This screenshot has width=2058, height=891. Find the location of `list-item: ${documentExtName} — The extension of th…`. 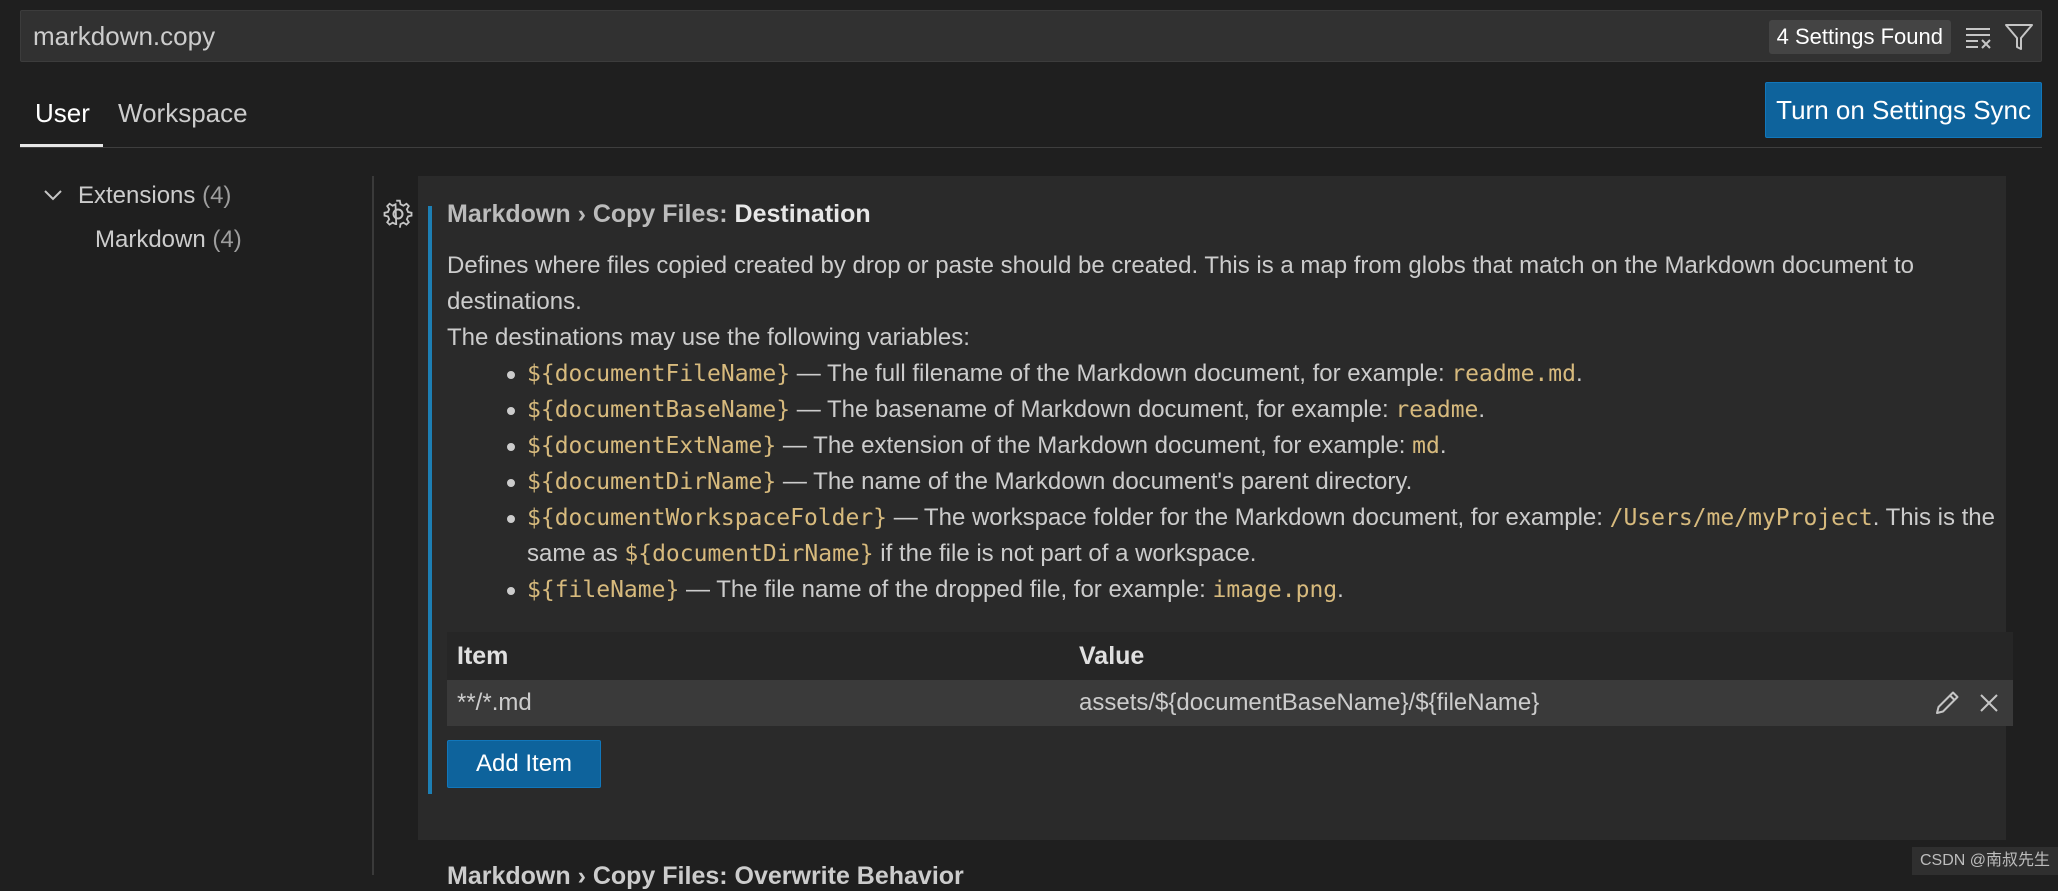

list-item: ${documentExtName} — The extension of th… is located at coordinates (1262, 446).